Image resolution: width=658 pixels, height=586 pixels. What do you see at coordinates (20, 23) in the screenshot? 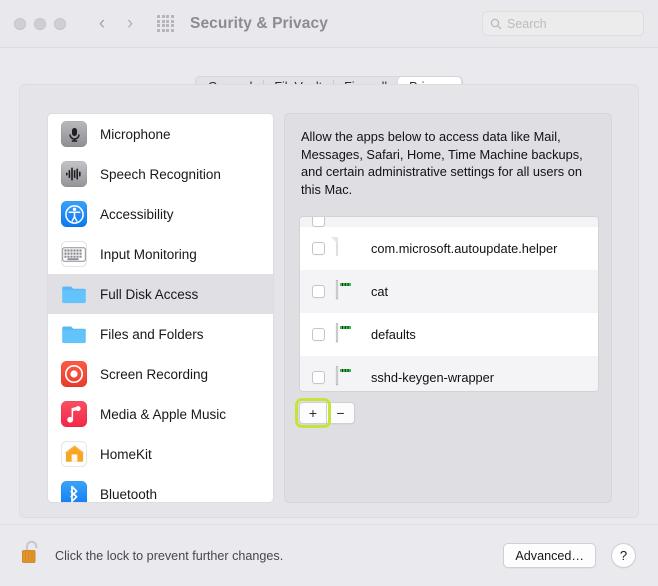
I see `close-button` at bounding box center [20, 23].